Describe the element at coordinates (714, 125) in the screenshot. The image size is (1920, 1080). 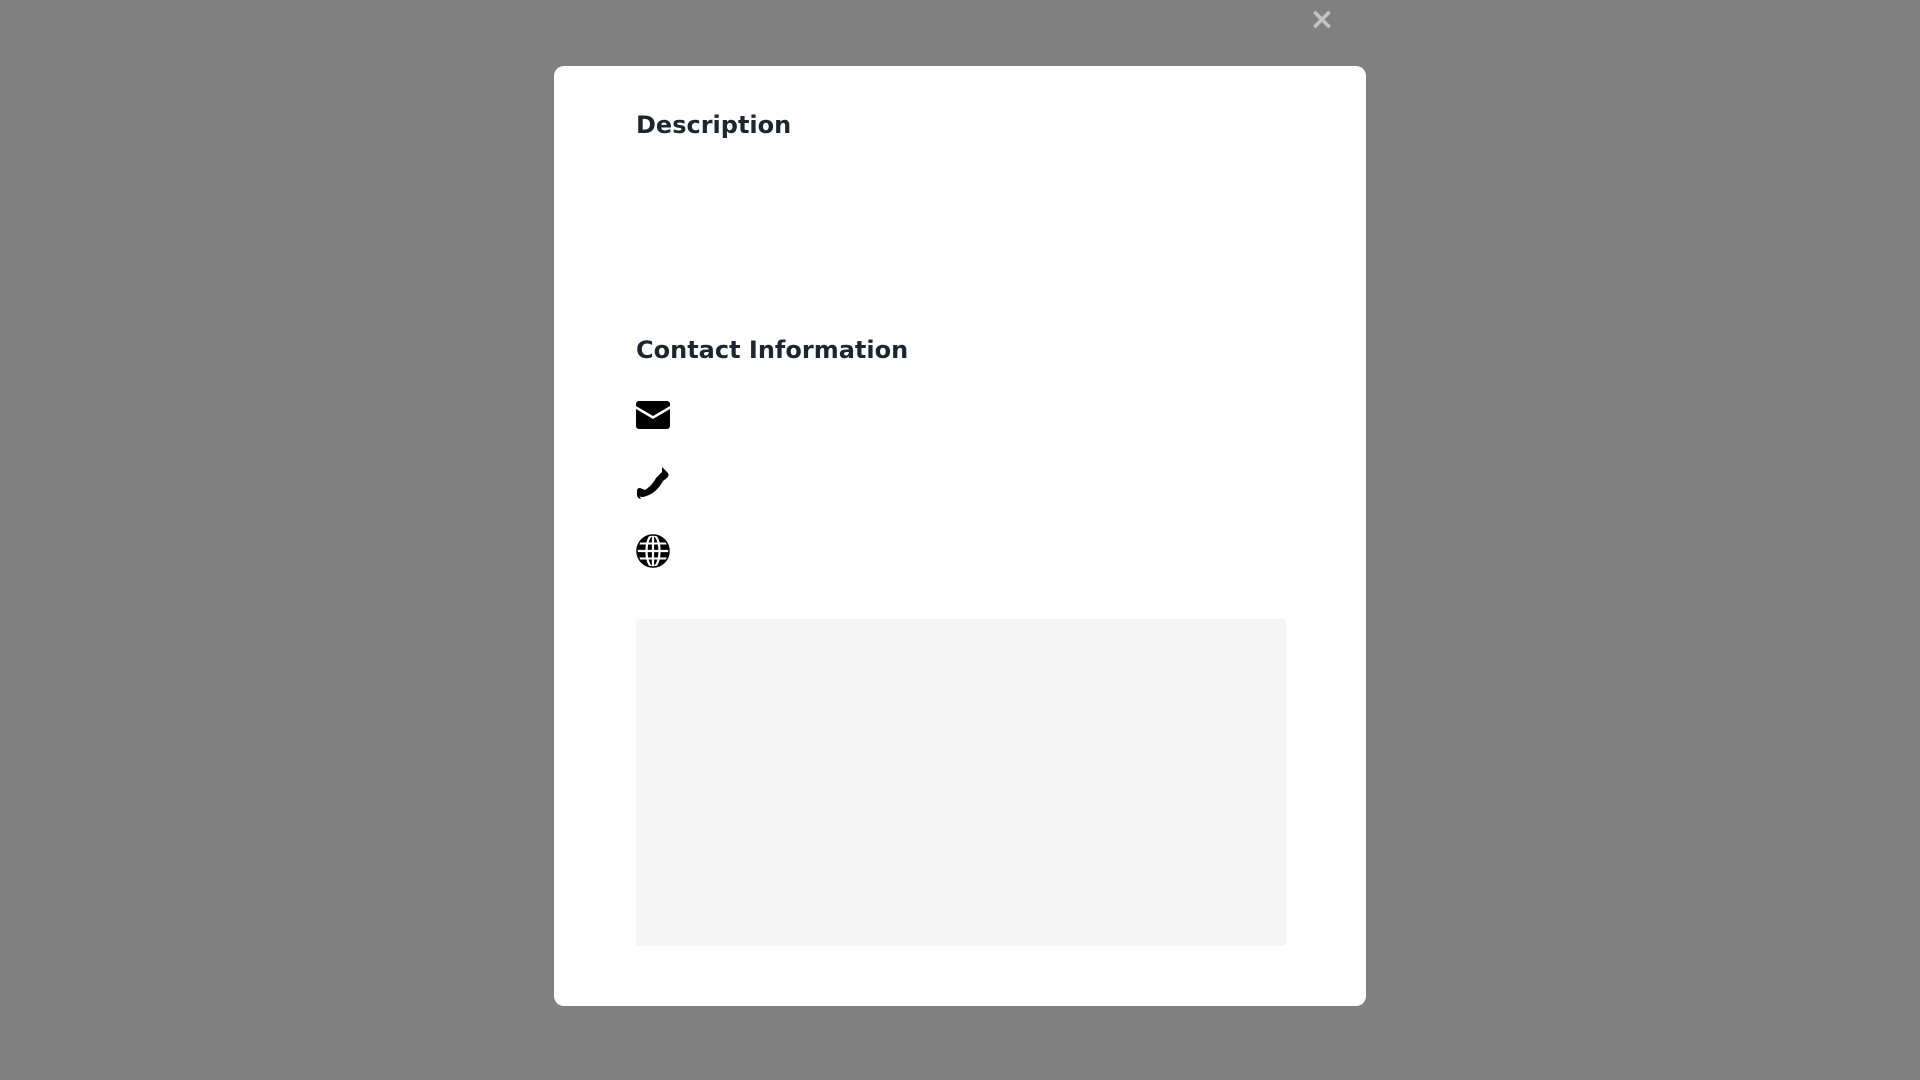
I see `description-heading: Description` at that location.